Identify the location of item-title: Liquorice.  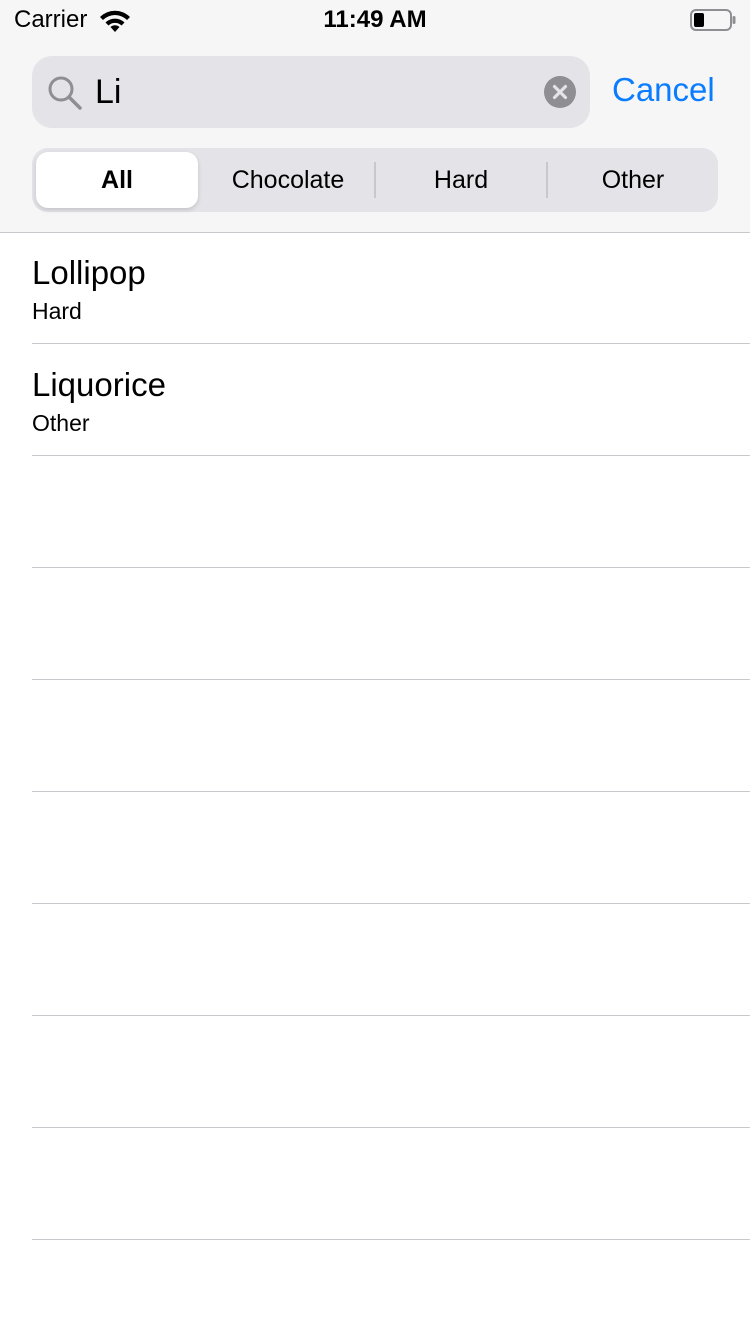
(99, 384).